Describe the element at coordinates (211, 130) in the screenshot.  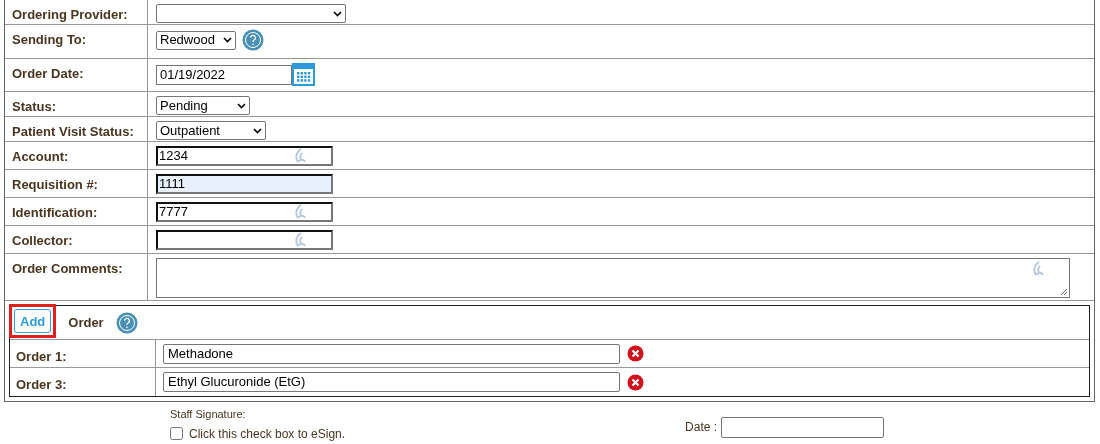
I see `dropdown: Outpatient` at that location.